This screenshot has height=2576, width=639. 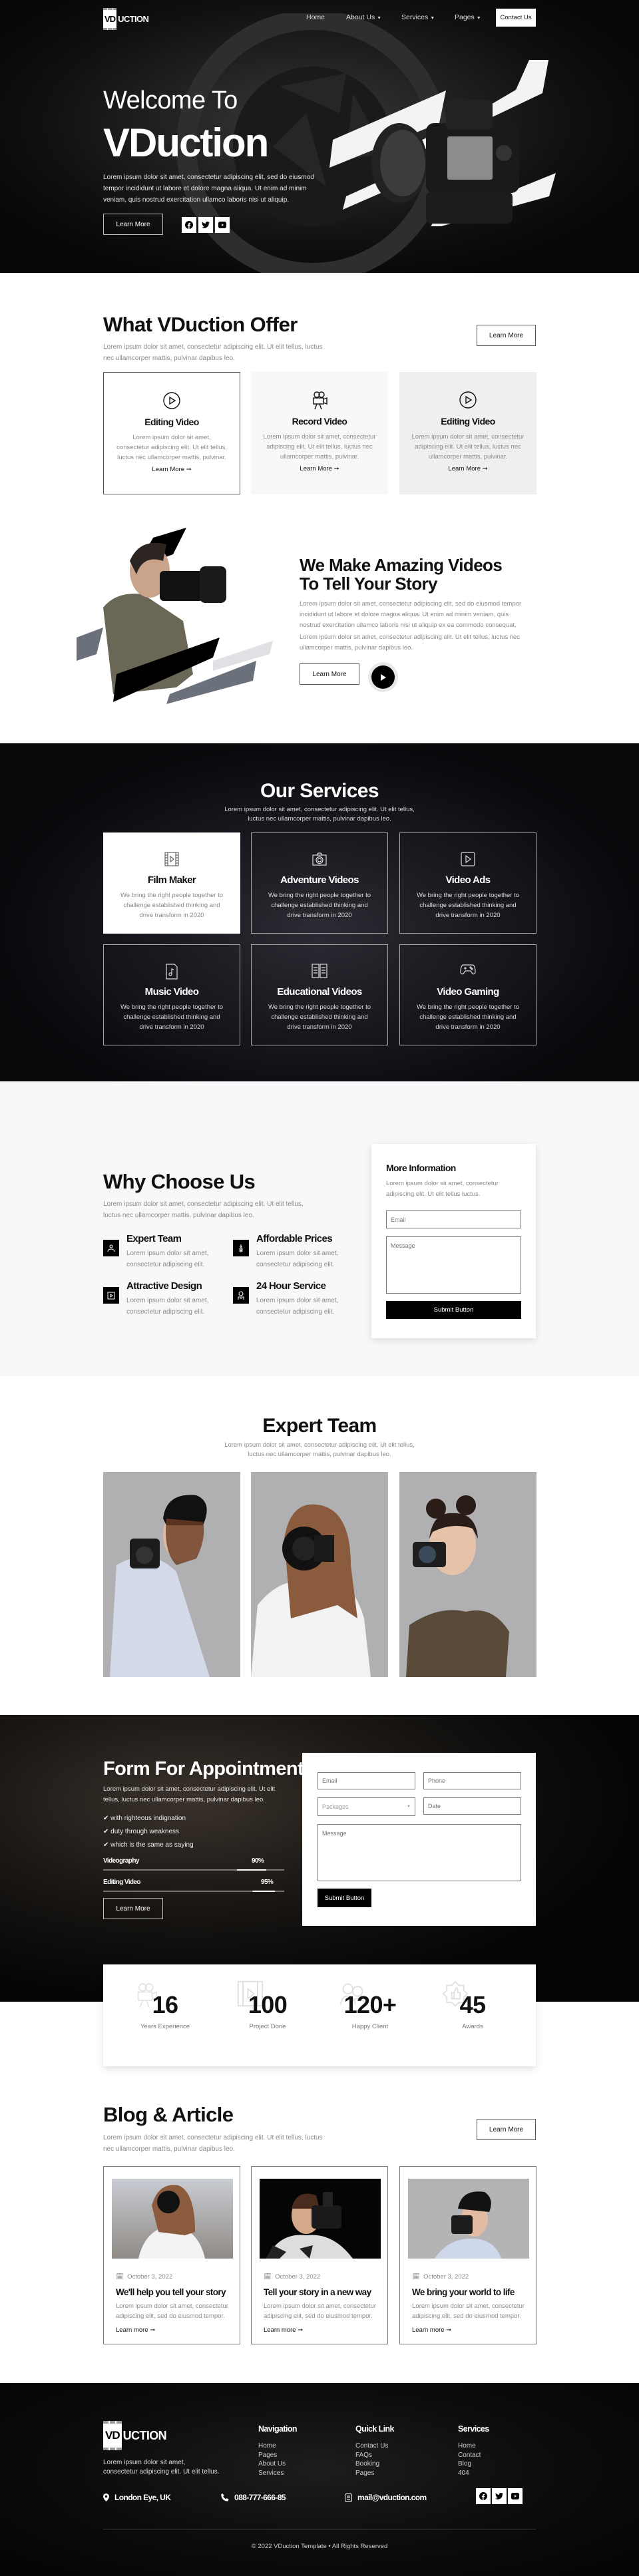 I want to click on date-input, so click(x=472, y=1806).